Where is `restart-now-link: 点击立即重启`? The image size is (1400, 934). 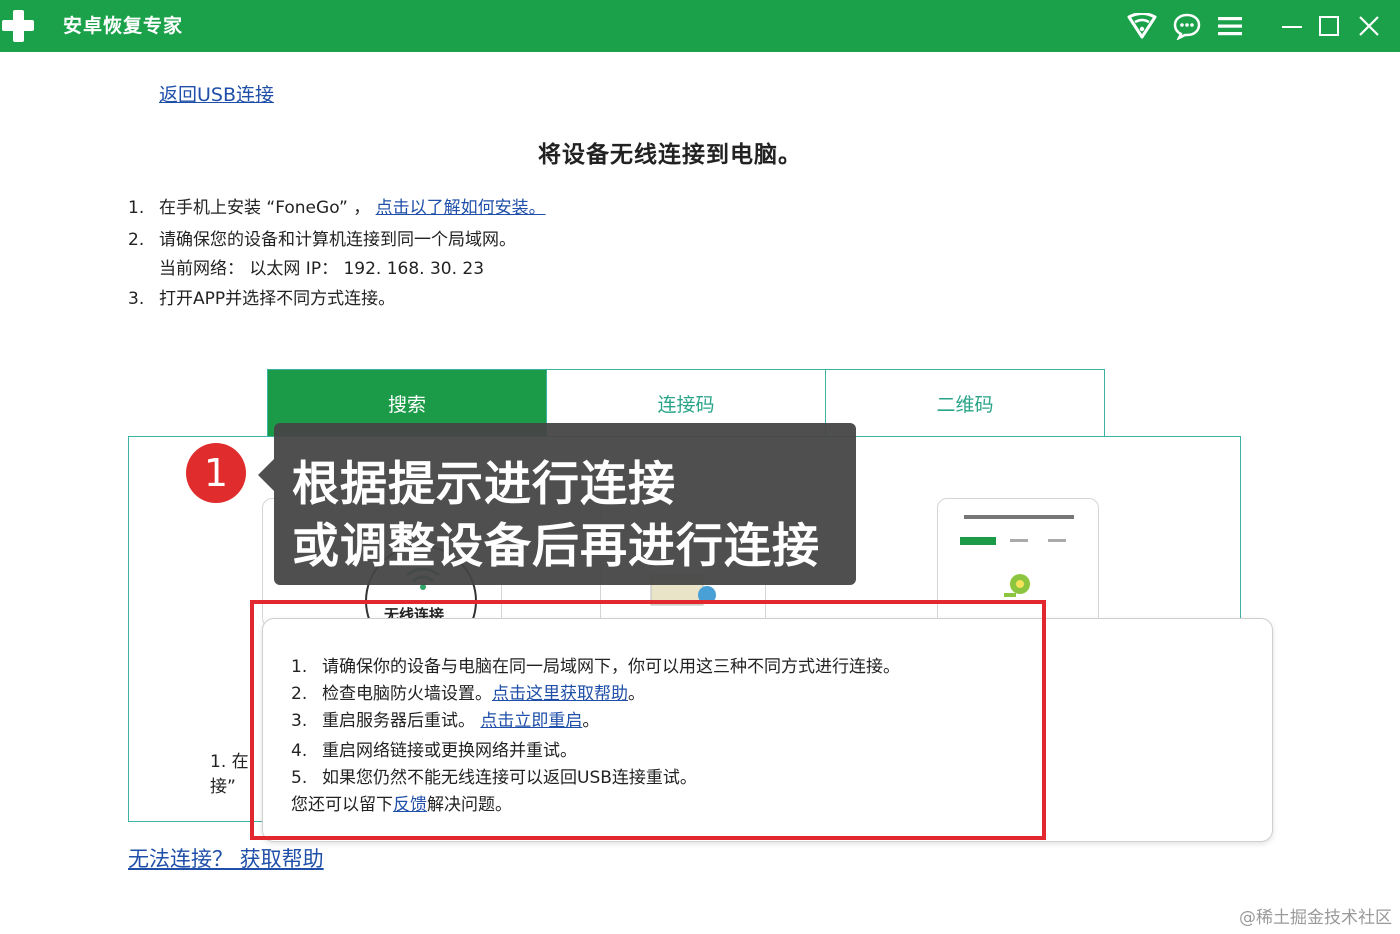
restart-now-link: 点击立即重启 is located at coordinates (531, 721).